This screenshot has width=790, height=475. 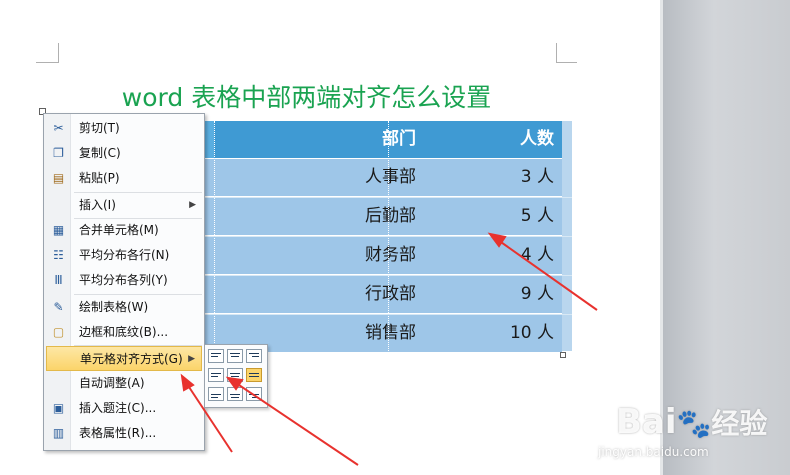 I want to click on menu-item-label: 自动调整(A), so click(x=112, y=383).